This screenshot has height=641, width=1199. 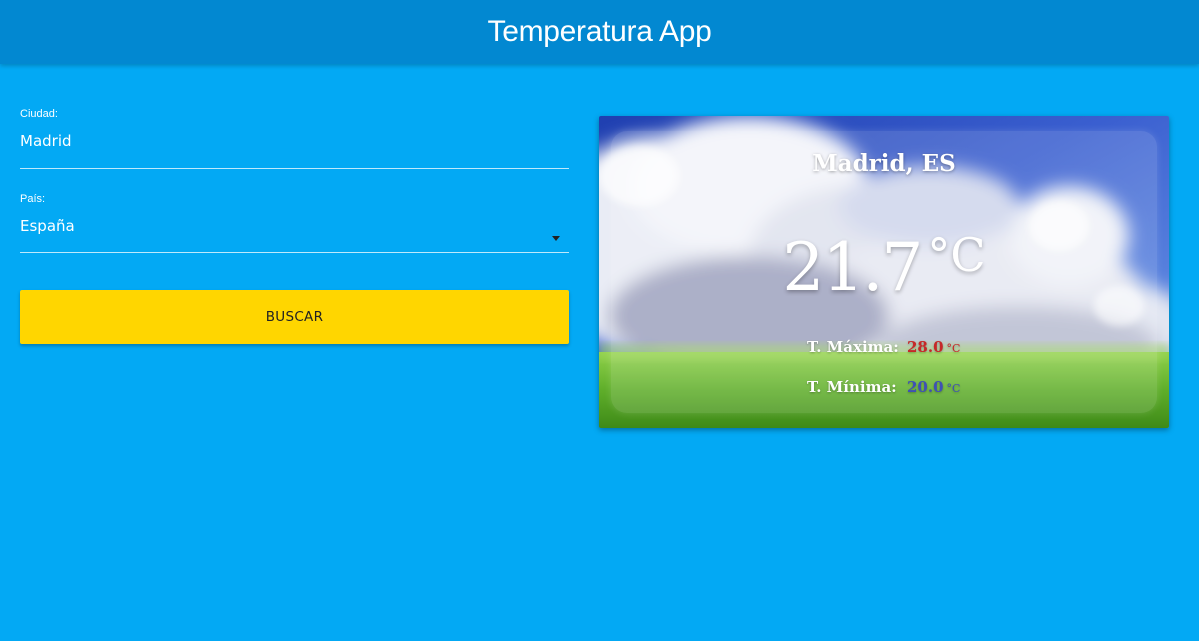 What do you see at coordinates (294, 146) in the screenshot?
I see `city-input: Madrid` at bounding box center [294, 146].